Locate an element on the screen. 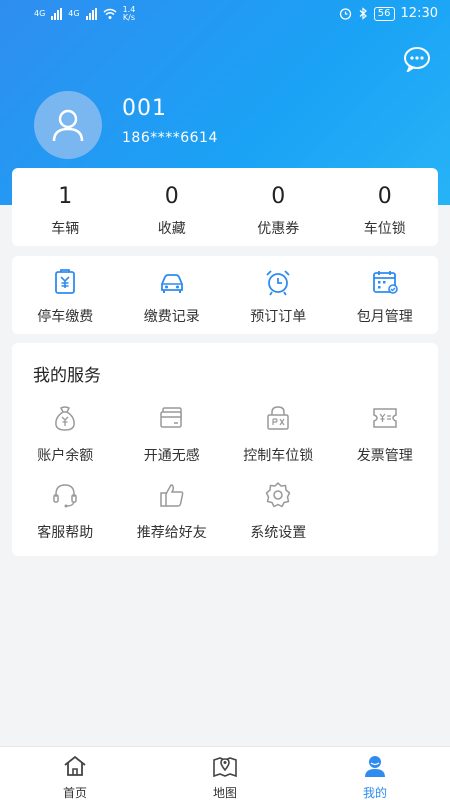 The image size is (450, 800). service-label: 账户余额 is located at coordinates (65, 456).